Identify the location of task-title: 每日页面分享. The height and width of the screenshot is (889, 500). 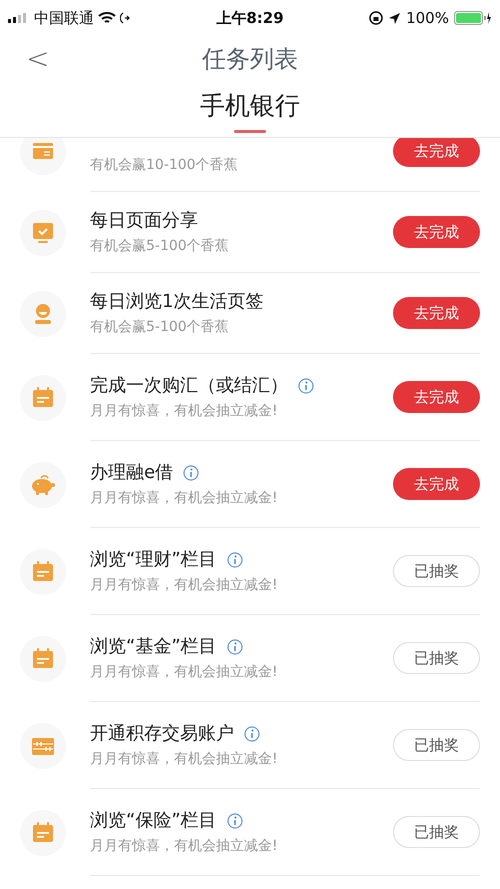
(144, 221).